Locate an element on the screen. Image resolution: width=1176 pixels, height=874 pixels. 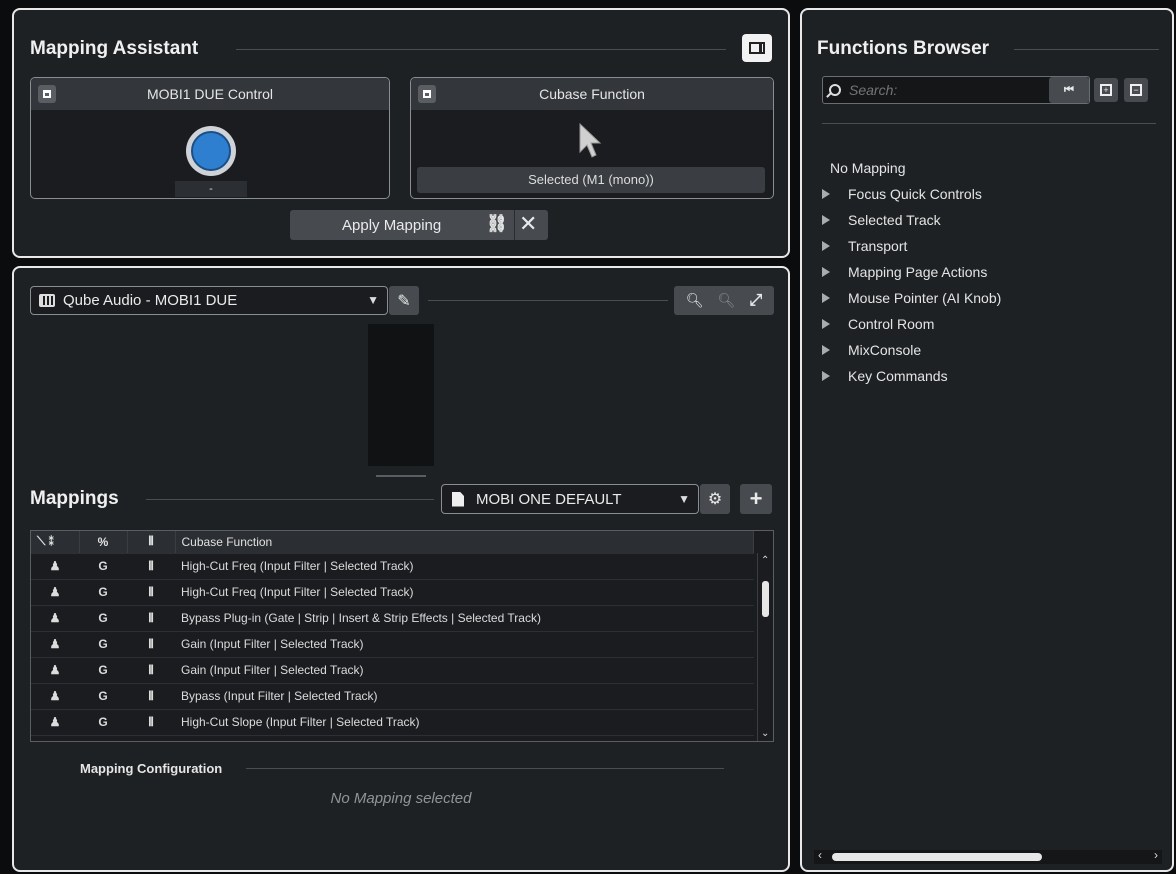
table-header-row: ⟍ ⁑ % ⫴ Cubase Function is located at coordinates (392, 542).